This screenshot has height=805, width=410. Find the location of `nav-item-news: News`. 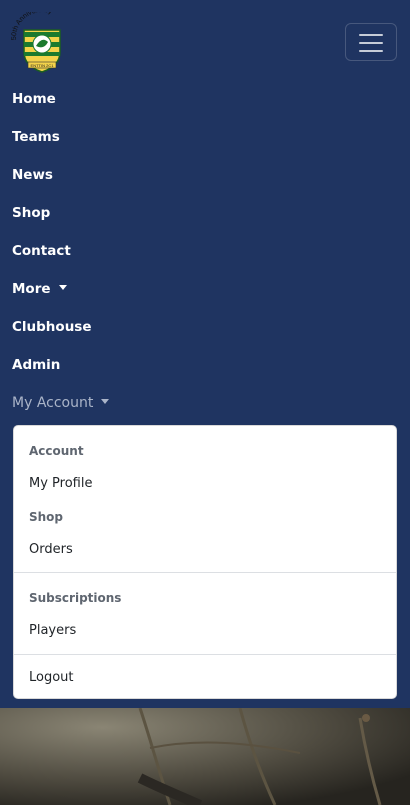

nav-item-news: News is located at coordinates (60, 175).